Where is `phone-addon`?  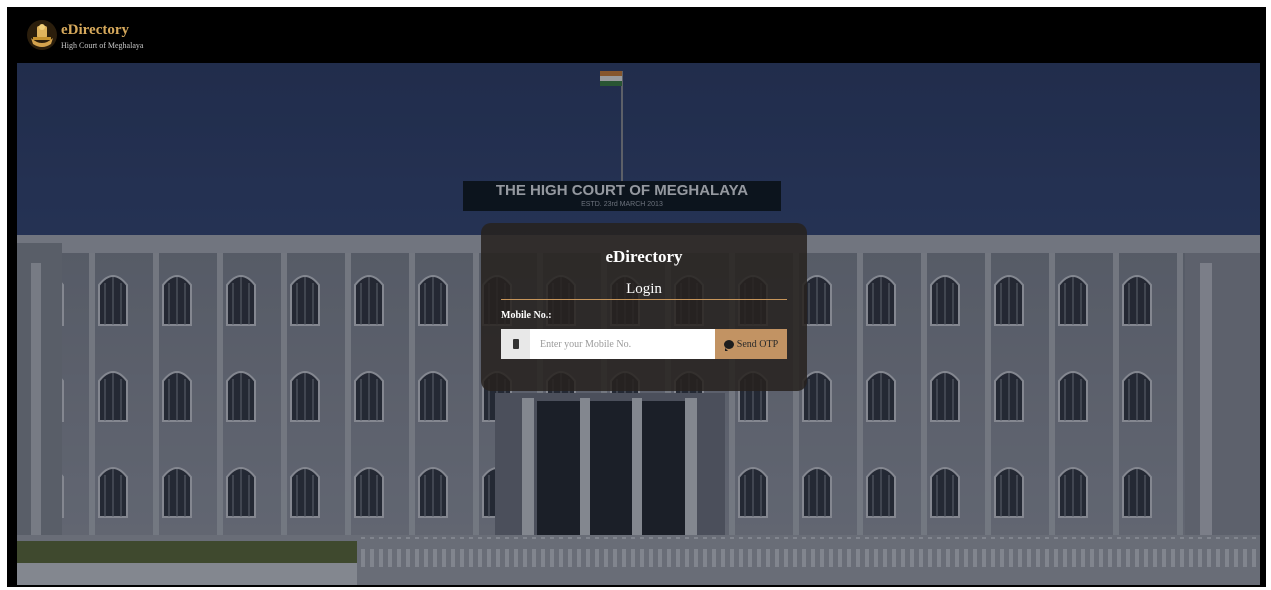 phone-addon is located at coordinates (515, 344).